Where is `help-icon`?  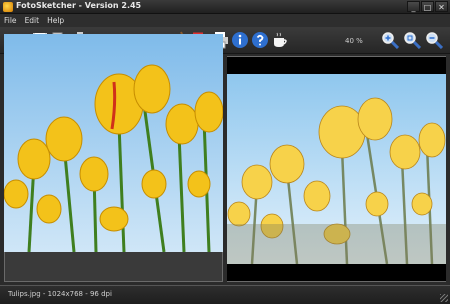
help-icon is located at coordinates (260, 40).